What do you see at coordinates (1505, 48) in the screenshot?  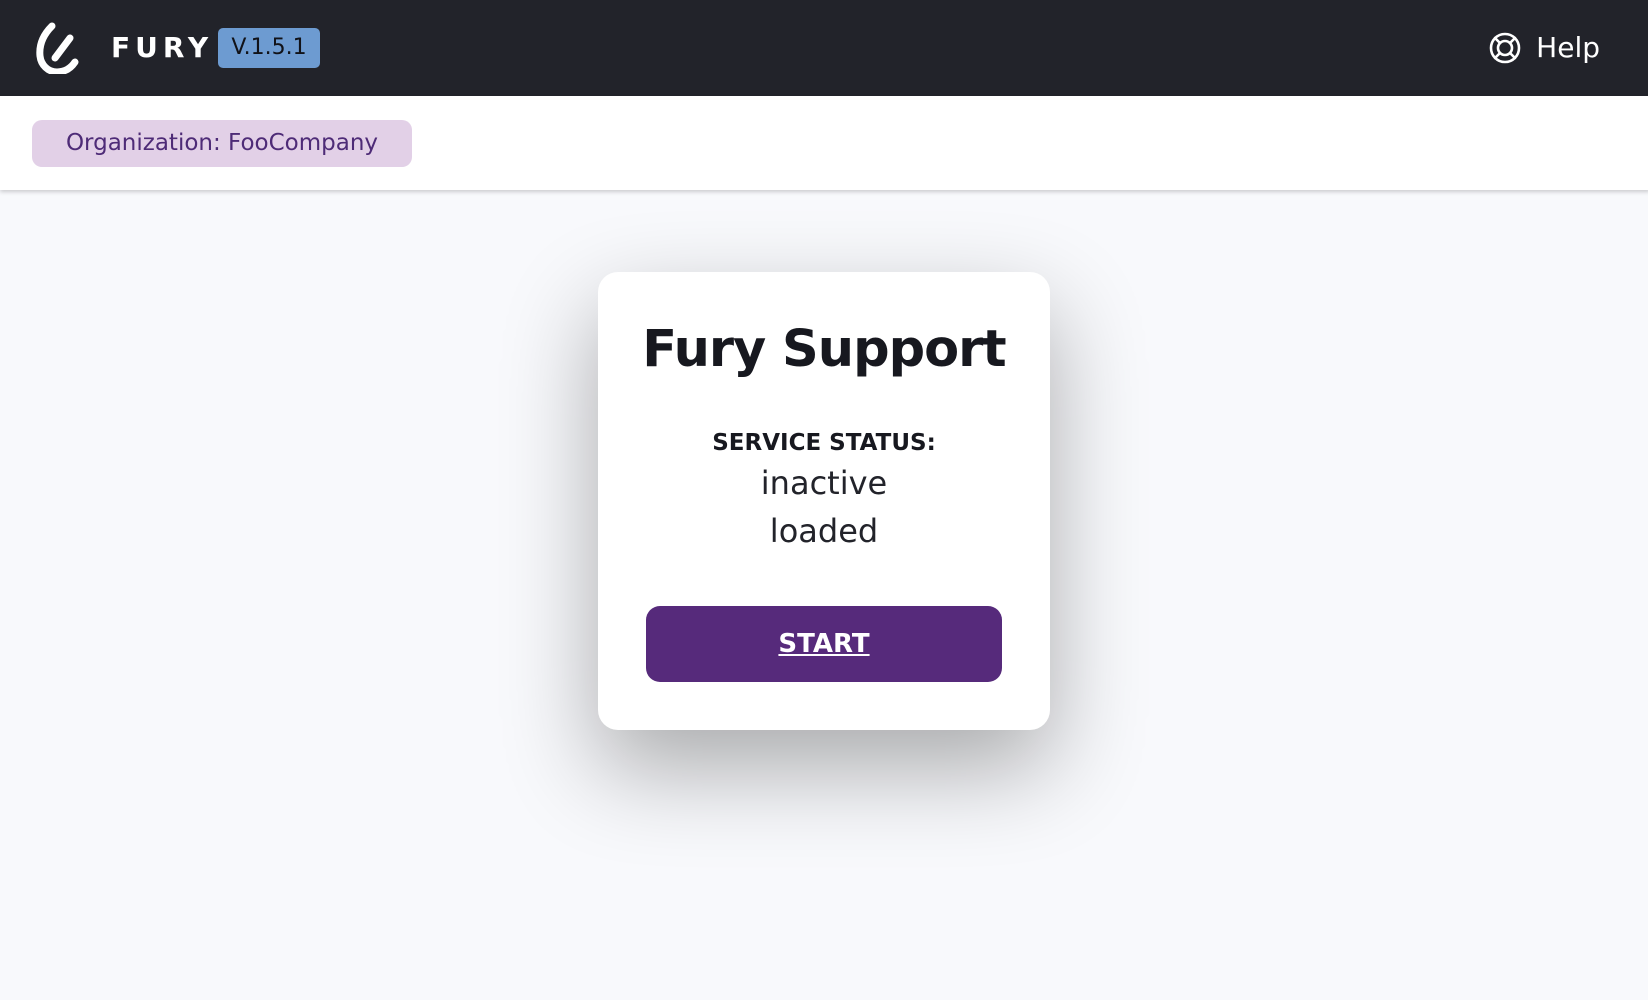 I see `lifebuoy-icon` at bounding box center [1505, 48].